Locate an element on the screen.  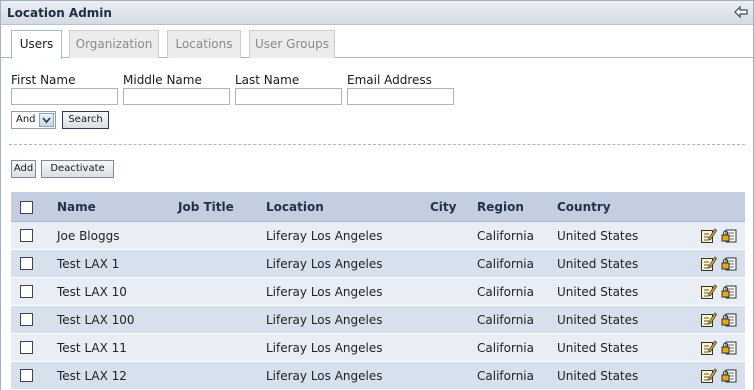
add-button: Add is located at coordinates (23, 169).